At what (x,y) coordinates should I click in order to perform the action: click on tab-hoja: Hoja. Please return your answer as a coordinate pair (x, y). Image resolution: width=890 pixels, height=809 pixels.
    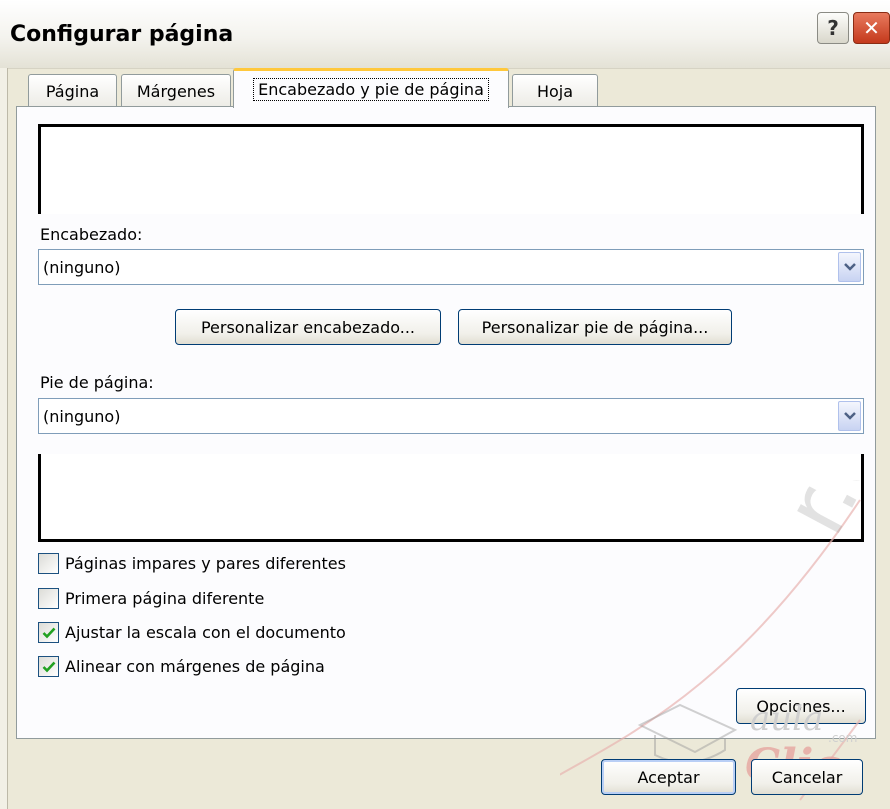
    Looking at the image, I should click on (555, 91).